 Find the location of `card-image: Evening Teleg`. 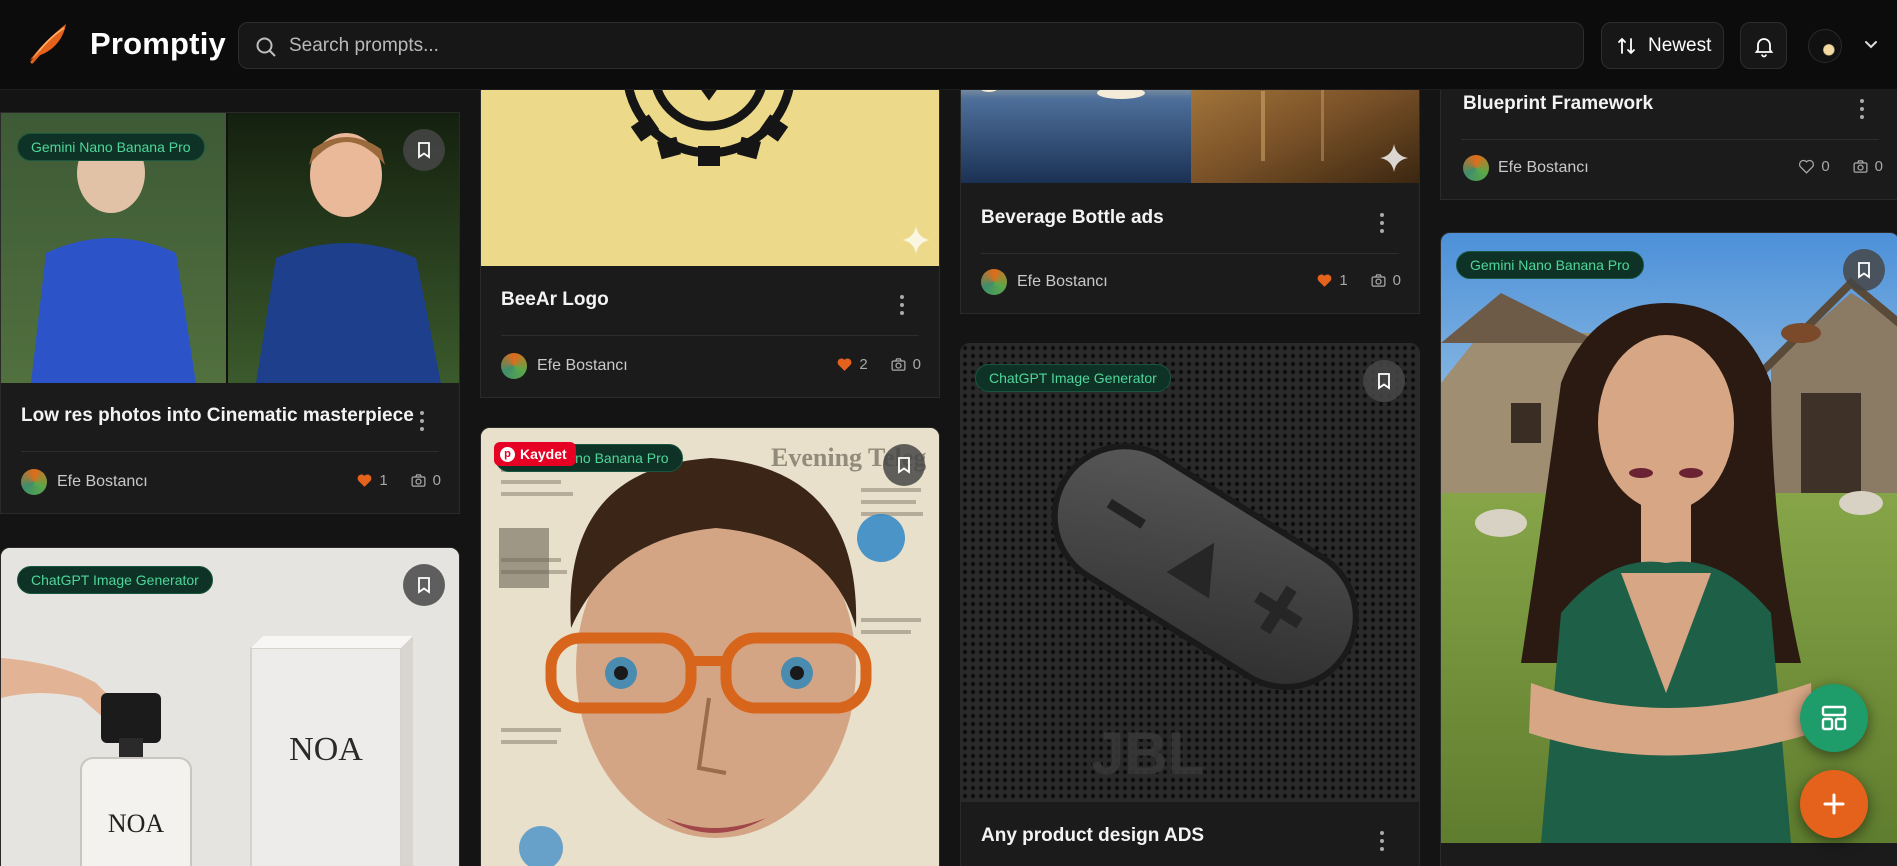

card-image: Evening Teleg is located at coordinates (710, 647).